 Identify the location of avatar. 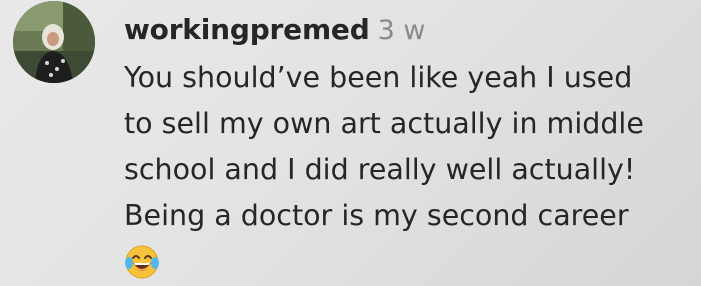
(54, 42).